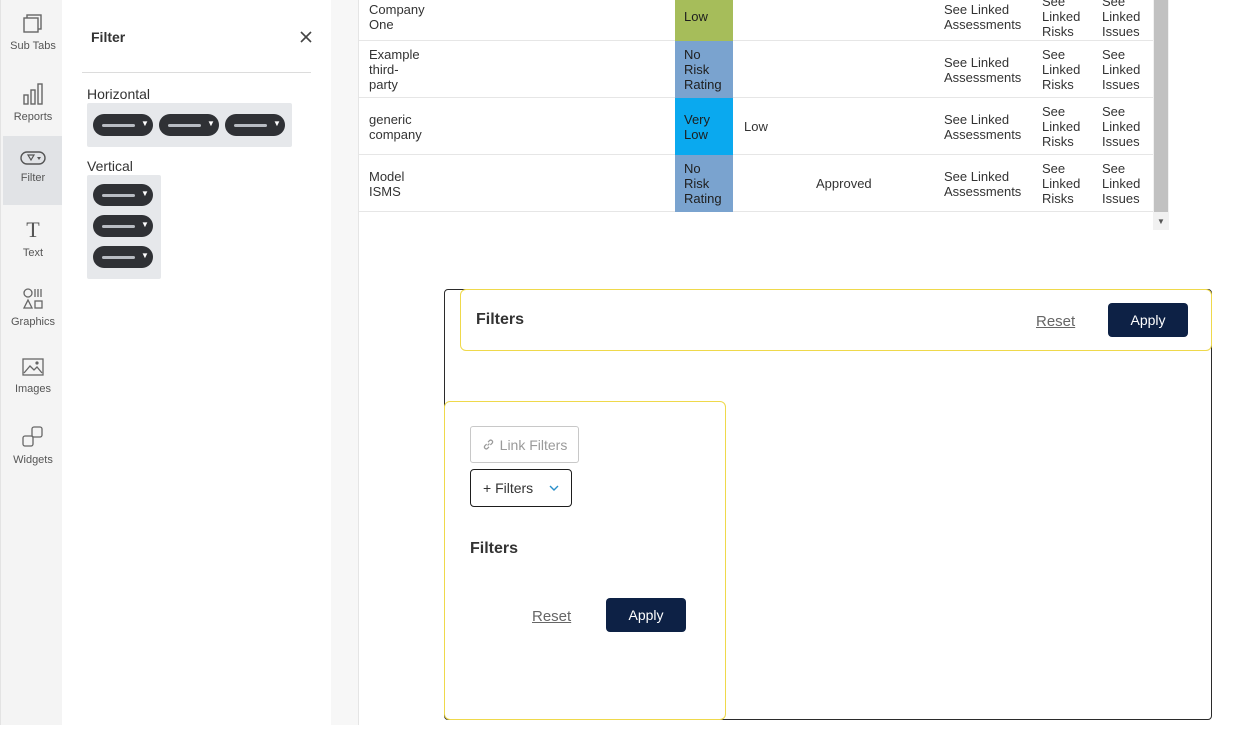 This screenshot has height=731, width=1260. What do you see at coordinates (33, 34) in the screenshot?
I see `rail-item-sub-tabs: Sub Tabs` at bounding box center [33, 34].